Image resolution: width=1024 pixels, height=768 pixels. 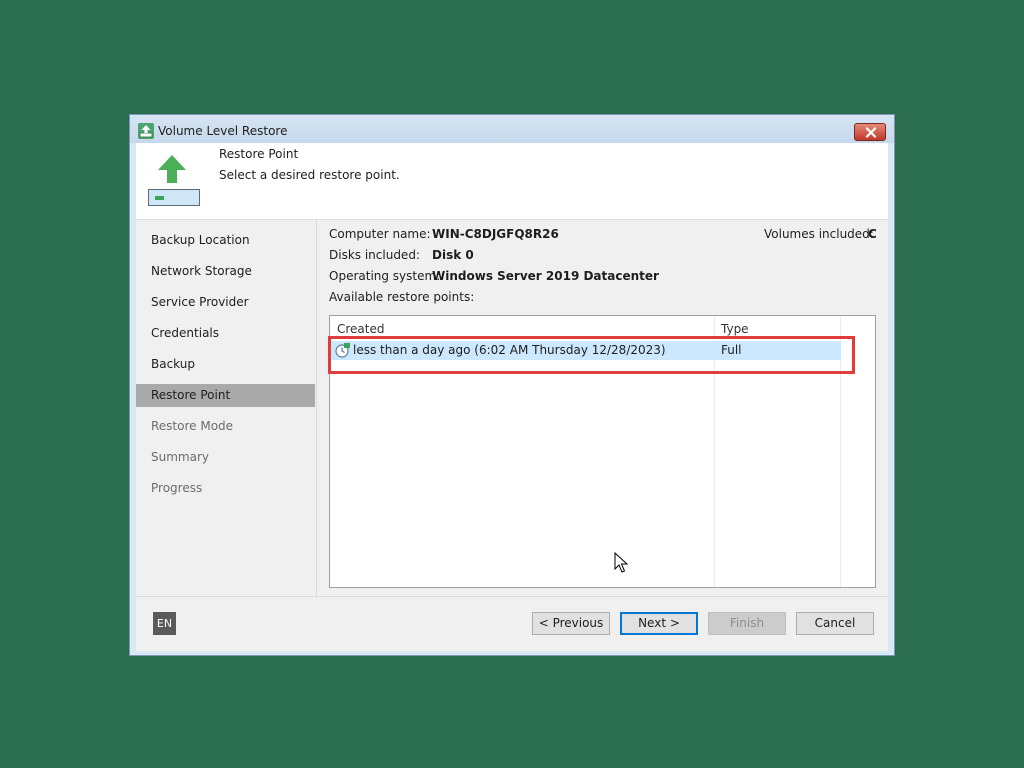 What do you see at coordinates (225, 333) in the screenshot?
I see `nav-item-credentials: Credentials` at bounding box center [225, 333].